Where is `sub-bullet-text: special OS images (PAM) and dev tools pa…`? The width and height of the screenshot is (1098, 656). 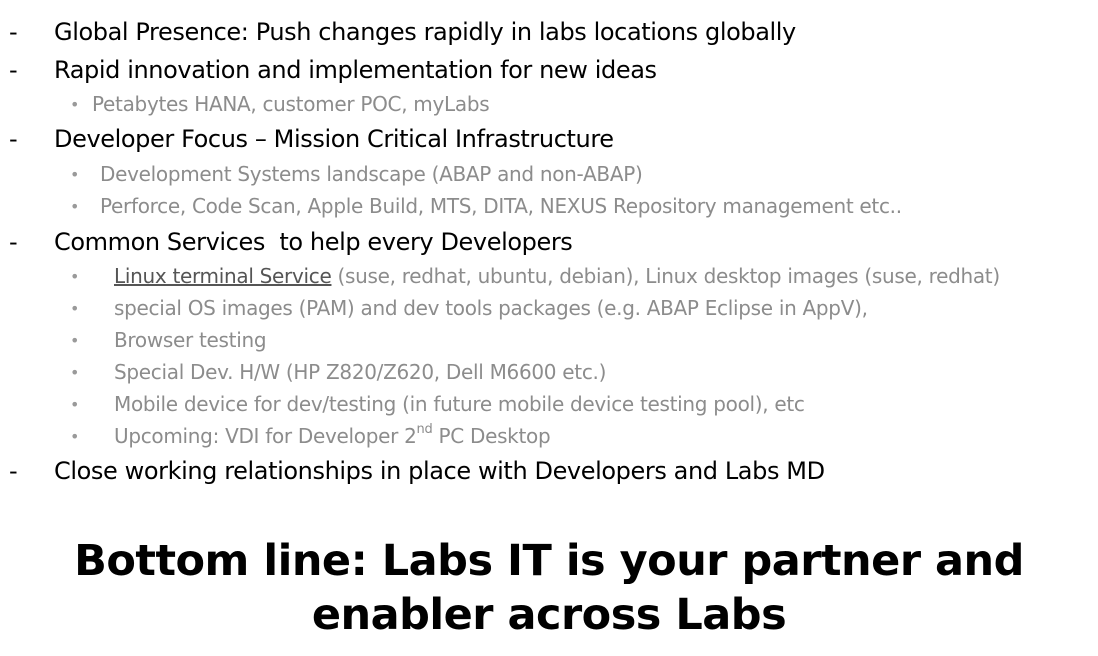
sub-bullet-text: special OS images (PAM) and dev tools pa… is located at coordinates (491, 308).